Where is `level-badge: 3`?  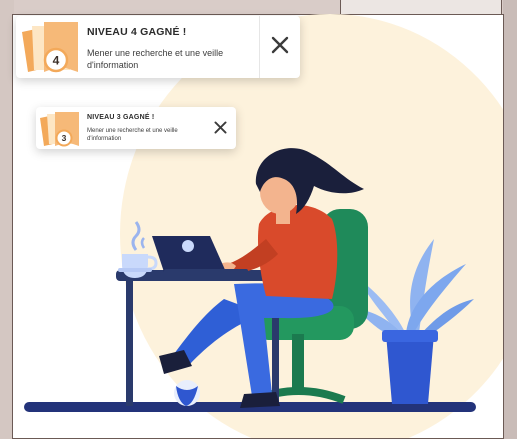
level-badge: 3 is located at coordinates (60, 130).